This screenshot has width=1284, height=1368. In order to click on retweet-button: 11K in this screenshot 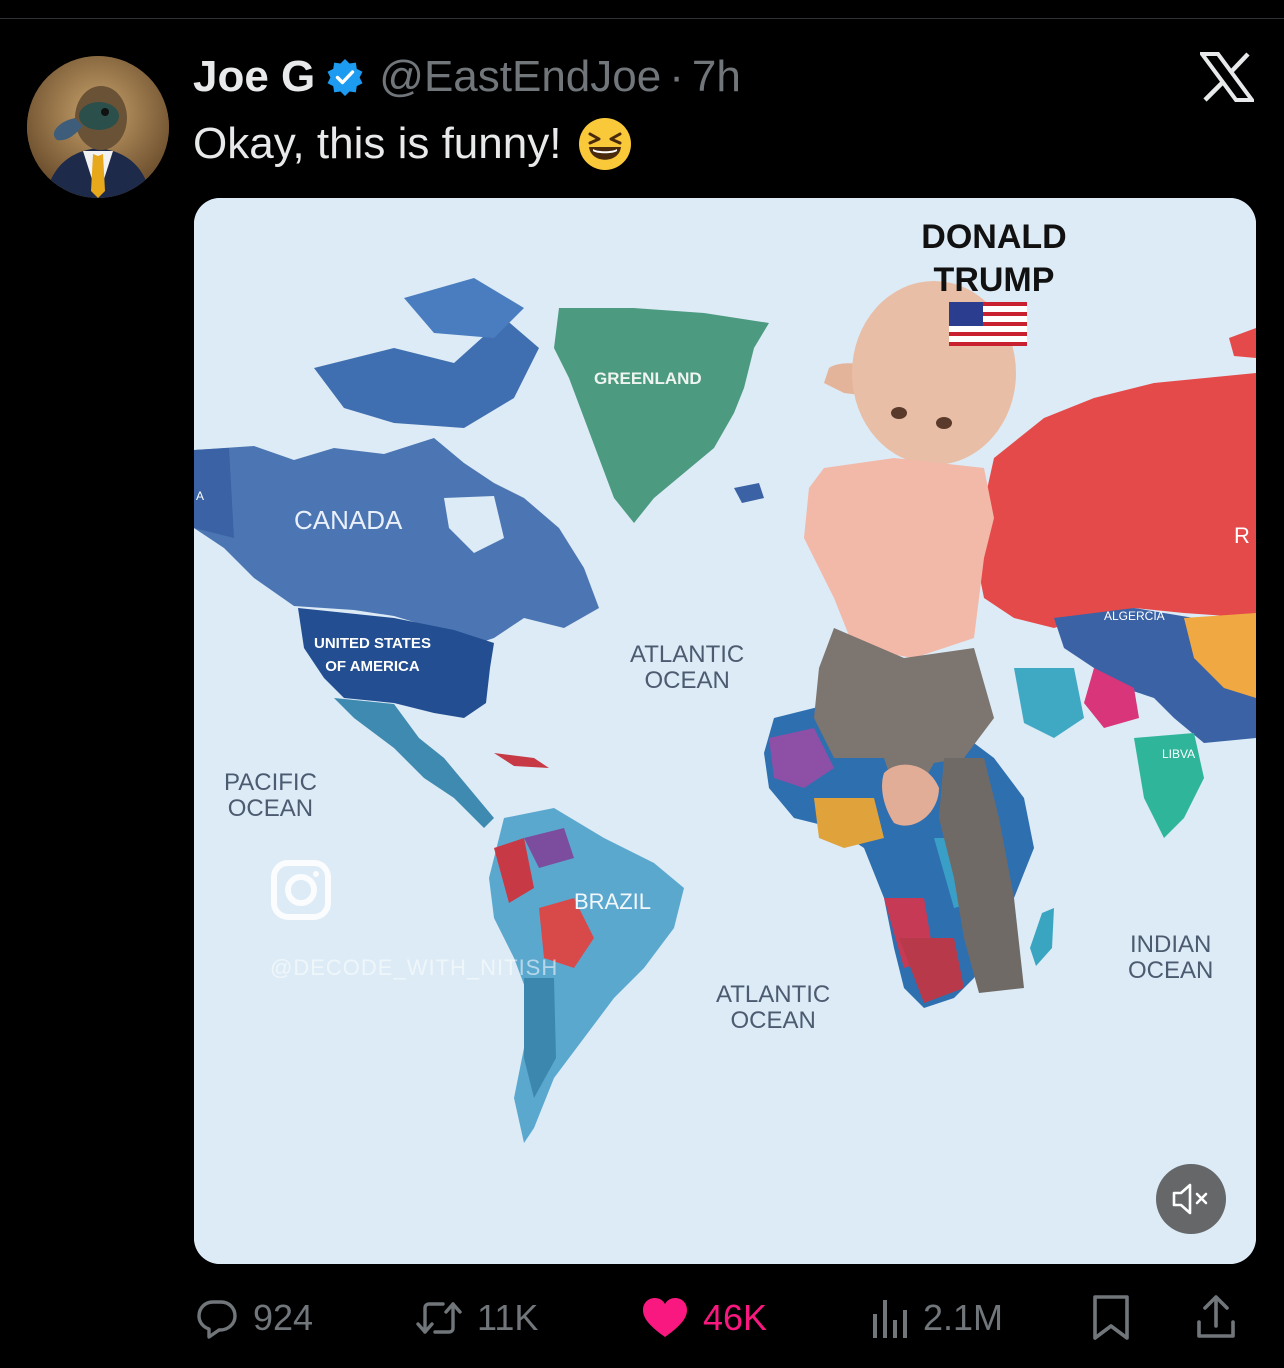, I will do `click(476, 1318)`.